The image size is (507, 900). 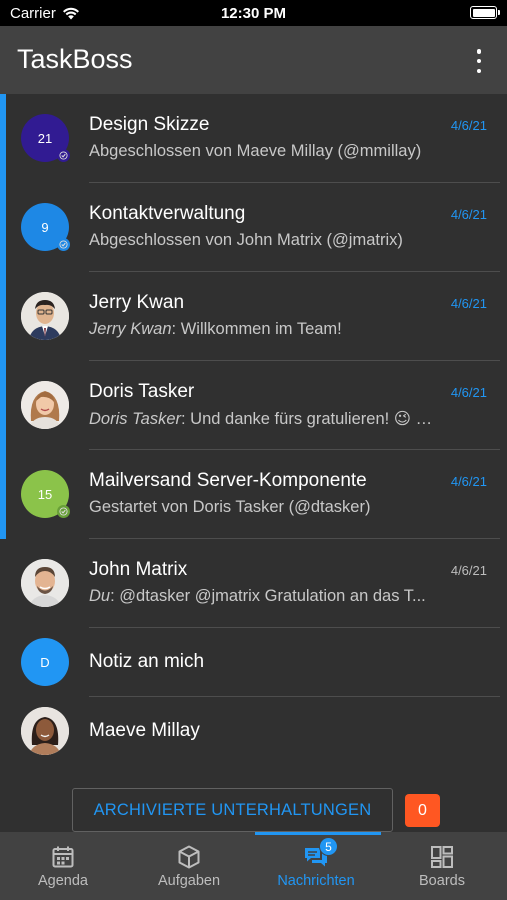 I want to click on avatar: 15, so click(x=45, y=494).